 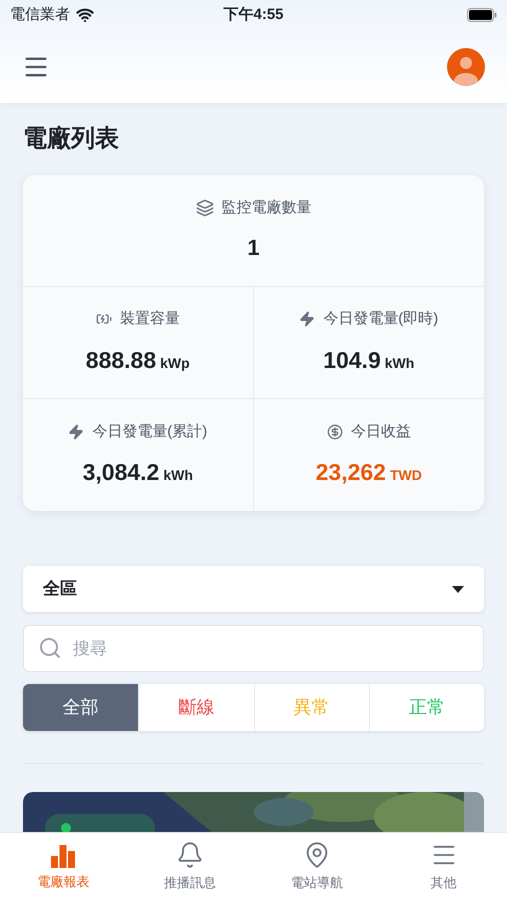 I want to click on tab-bar-item: 其他, so click(x=443, y=866).